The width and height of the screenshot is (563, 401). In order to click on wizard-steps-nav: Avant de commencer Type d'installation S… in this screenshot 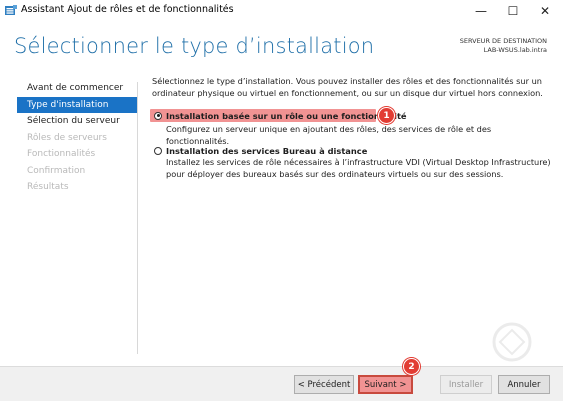, I will do `click(77, 138)`.